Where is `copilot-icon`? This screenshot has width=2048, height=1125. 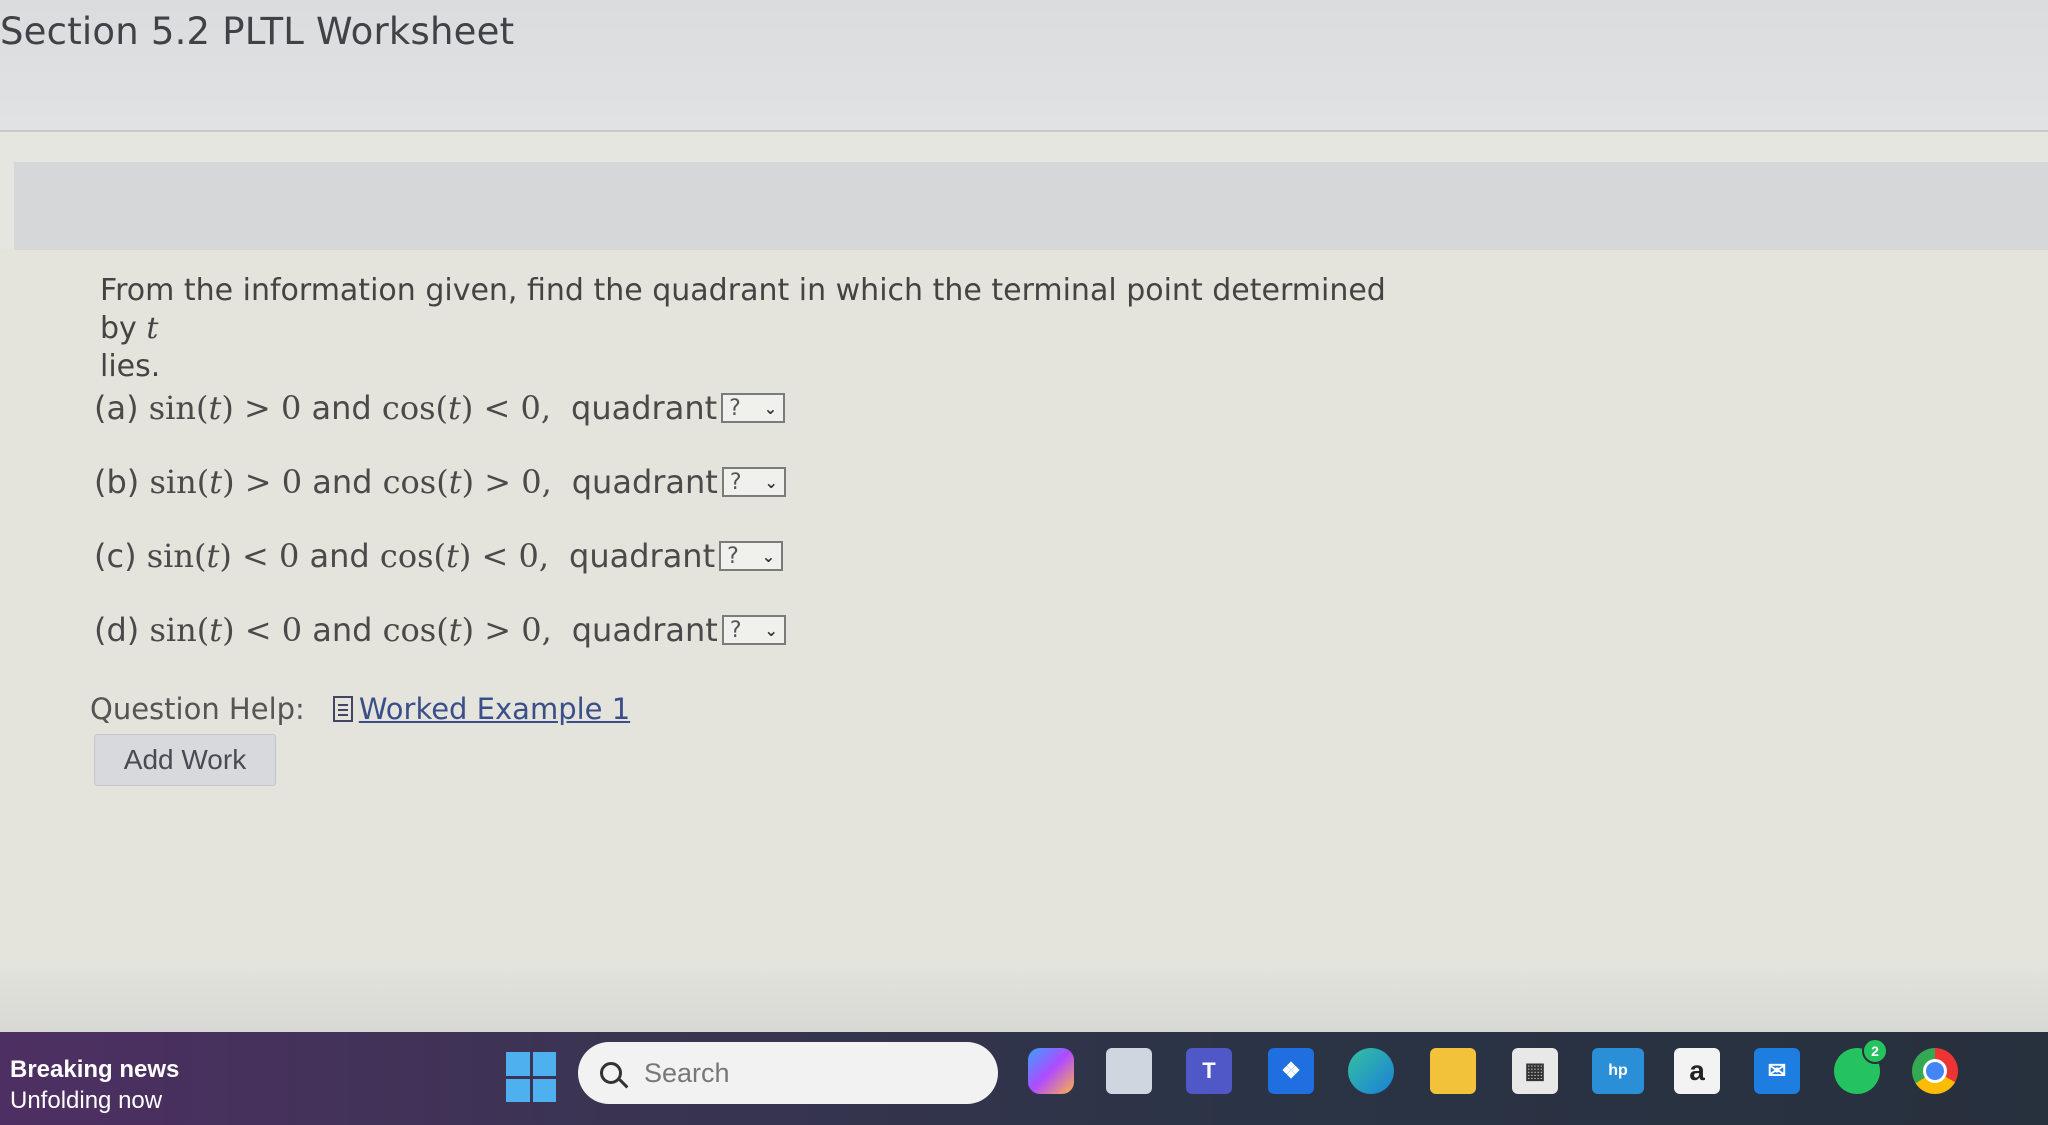 copilot-icon is located at coordinates (1051, 1071).